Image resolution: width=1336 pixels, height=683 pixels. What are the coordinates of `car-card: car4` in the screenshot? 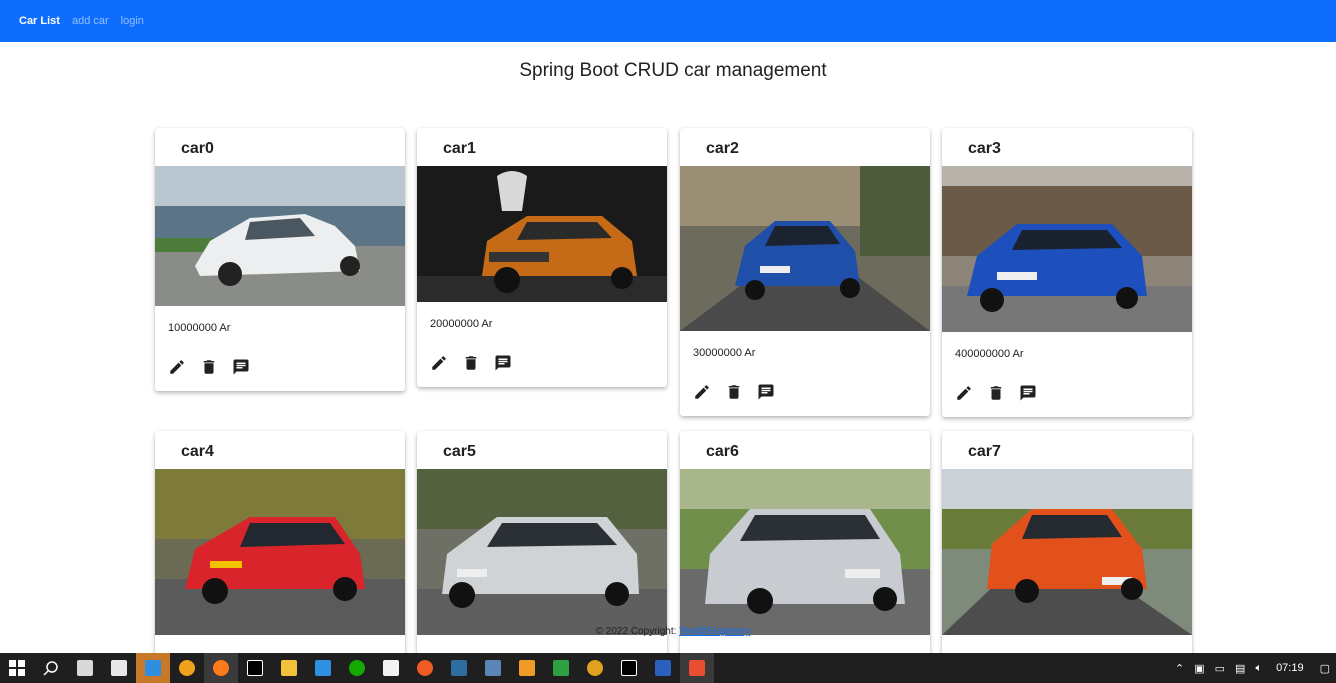 It's located at (280, 553).